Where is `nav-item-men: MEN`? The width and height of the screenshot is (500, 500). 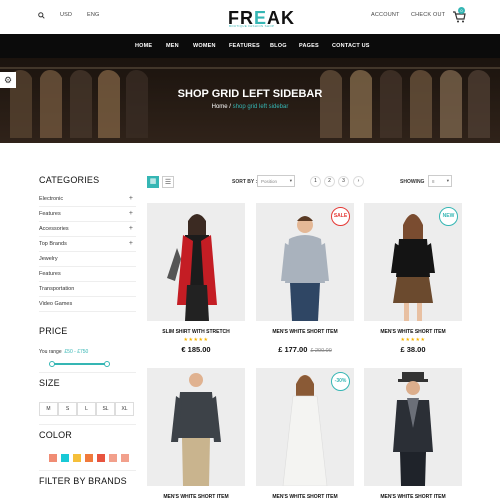
nav-item-men: MEN is located at coordinates (172, 46).